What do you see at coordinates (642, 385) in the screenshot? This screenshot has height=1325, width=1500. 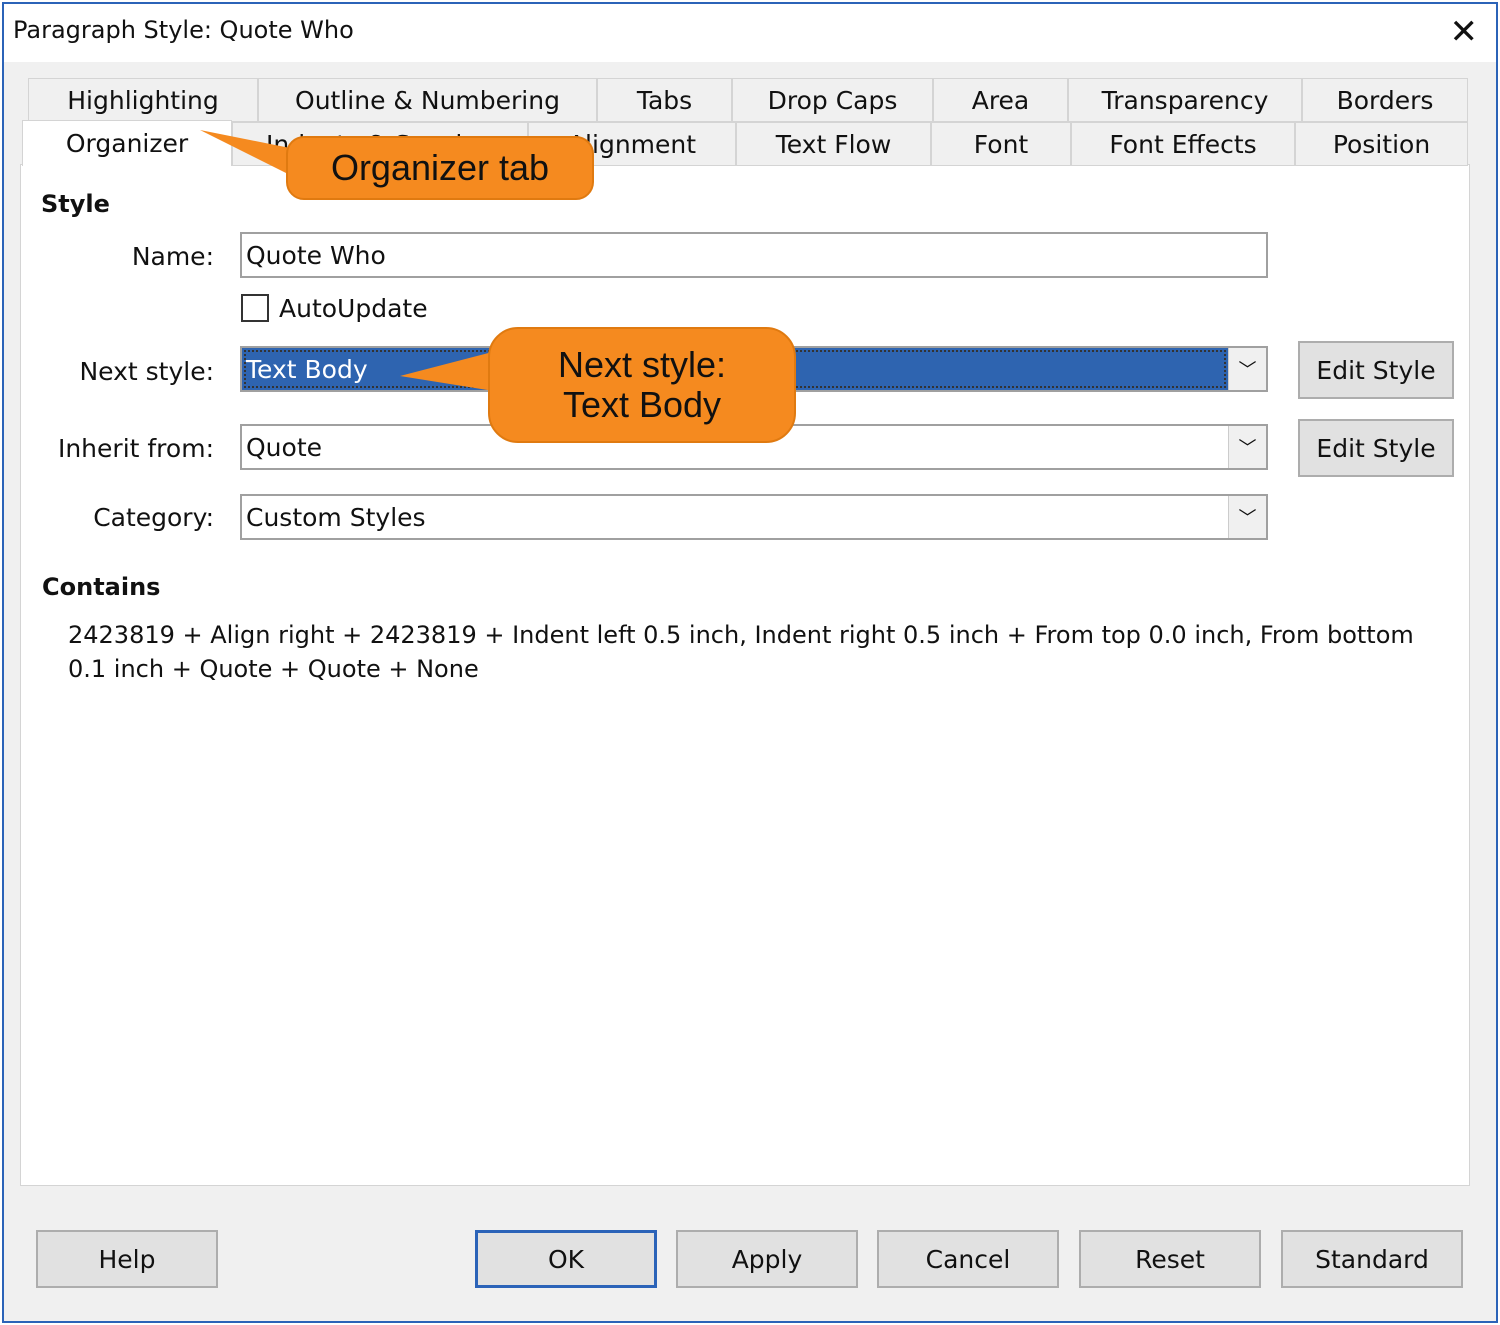 I see `next-style-callout: Next style: Text Body` at bounding box center [642, 385].